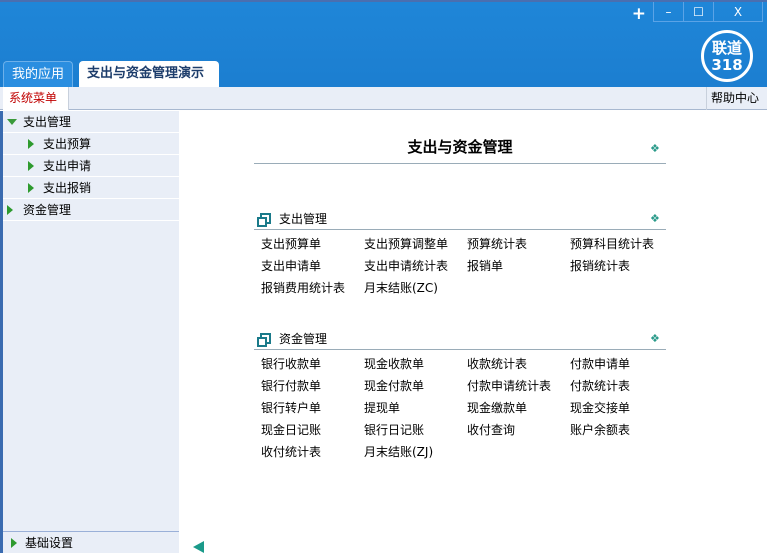  I want to click on menu-link: 银行转户单, so click(291, 407).